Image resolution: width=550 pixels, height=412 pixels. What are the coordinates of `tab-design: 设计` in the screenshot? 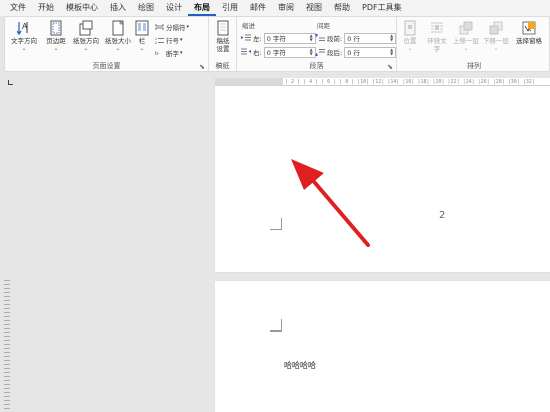 It's located at (174, 8).